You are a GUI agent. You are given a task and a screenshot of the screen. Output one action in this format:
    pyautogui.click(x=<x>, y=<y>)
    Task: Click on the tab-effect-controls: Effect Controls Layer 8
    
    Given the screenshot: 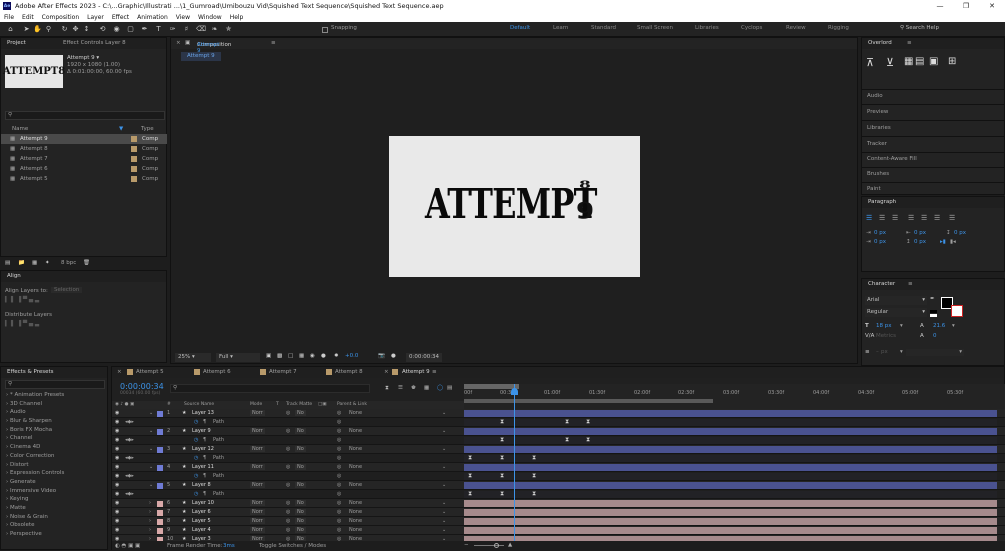 What is the action you would take?
    pyautogui.click(x=94, y=43)
    